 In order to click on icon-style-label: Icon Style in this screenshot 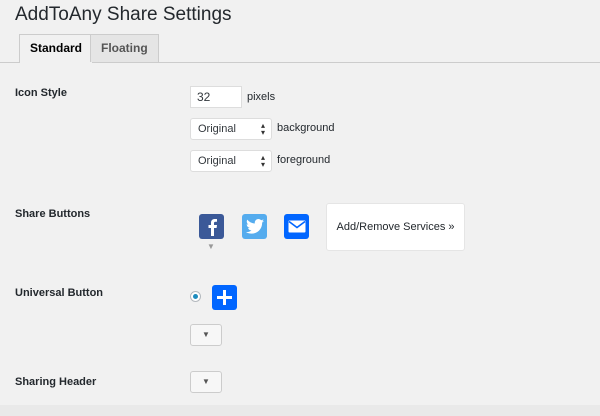, I will do `click(41, 93)`.